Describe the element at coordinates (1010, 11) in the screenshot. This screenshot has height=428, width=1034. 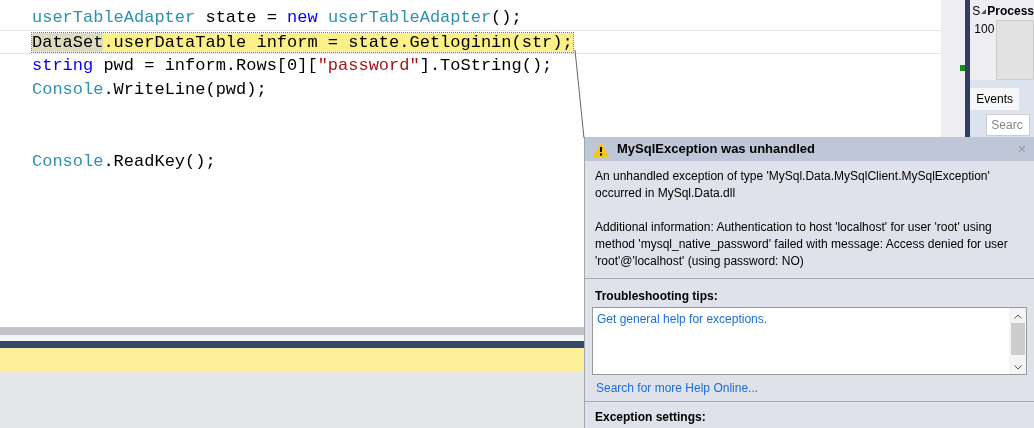
I see `panel-title: Process` at that location.